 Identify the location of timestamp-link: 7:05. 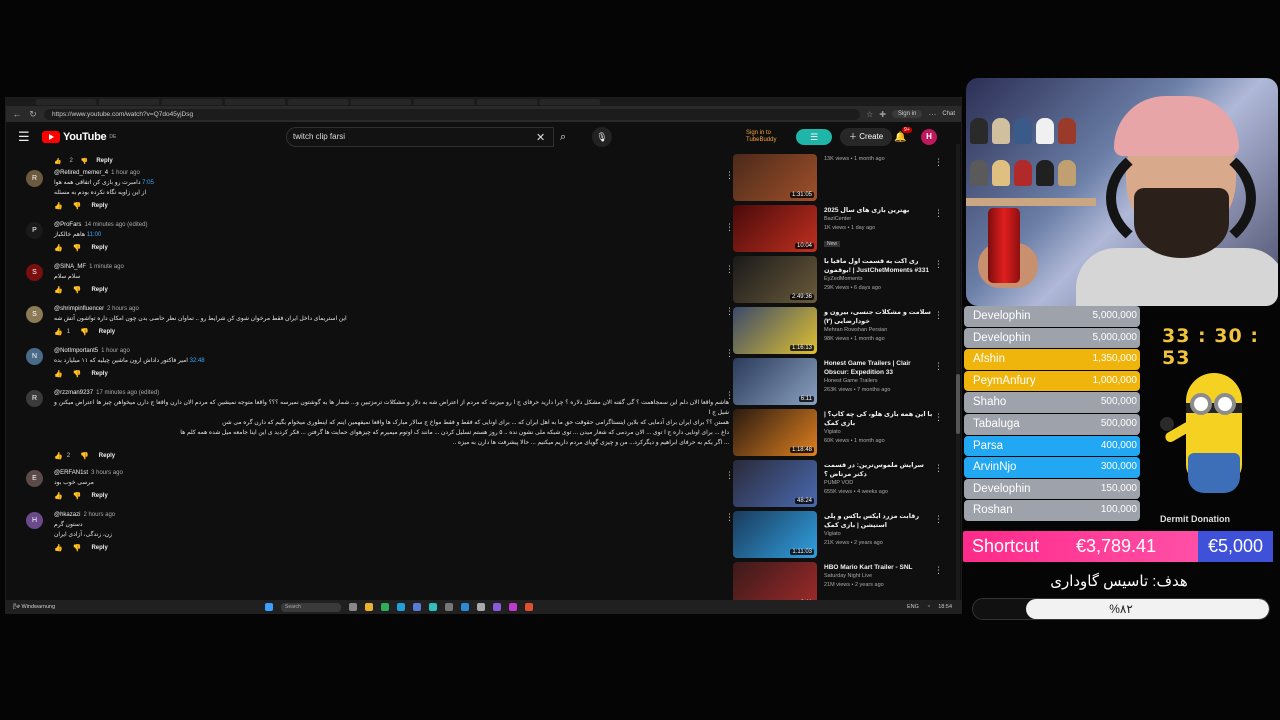
(148, 183).